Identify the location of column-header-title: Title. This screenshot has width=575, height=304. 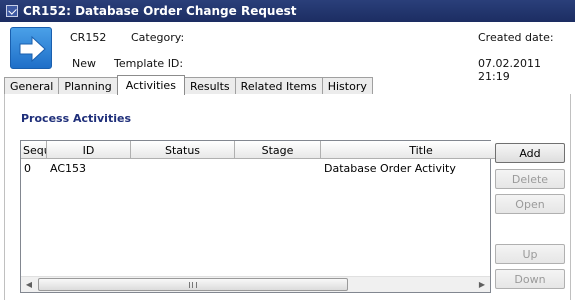
(421, 150).